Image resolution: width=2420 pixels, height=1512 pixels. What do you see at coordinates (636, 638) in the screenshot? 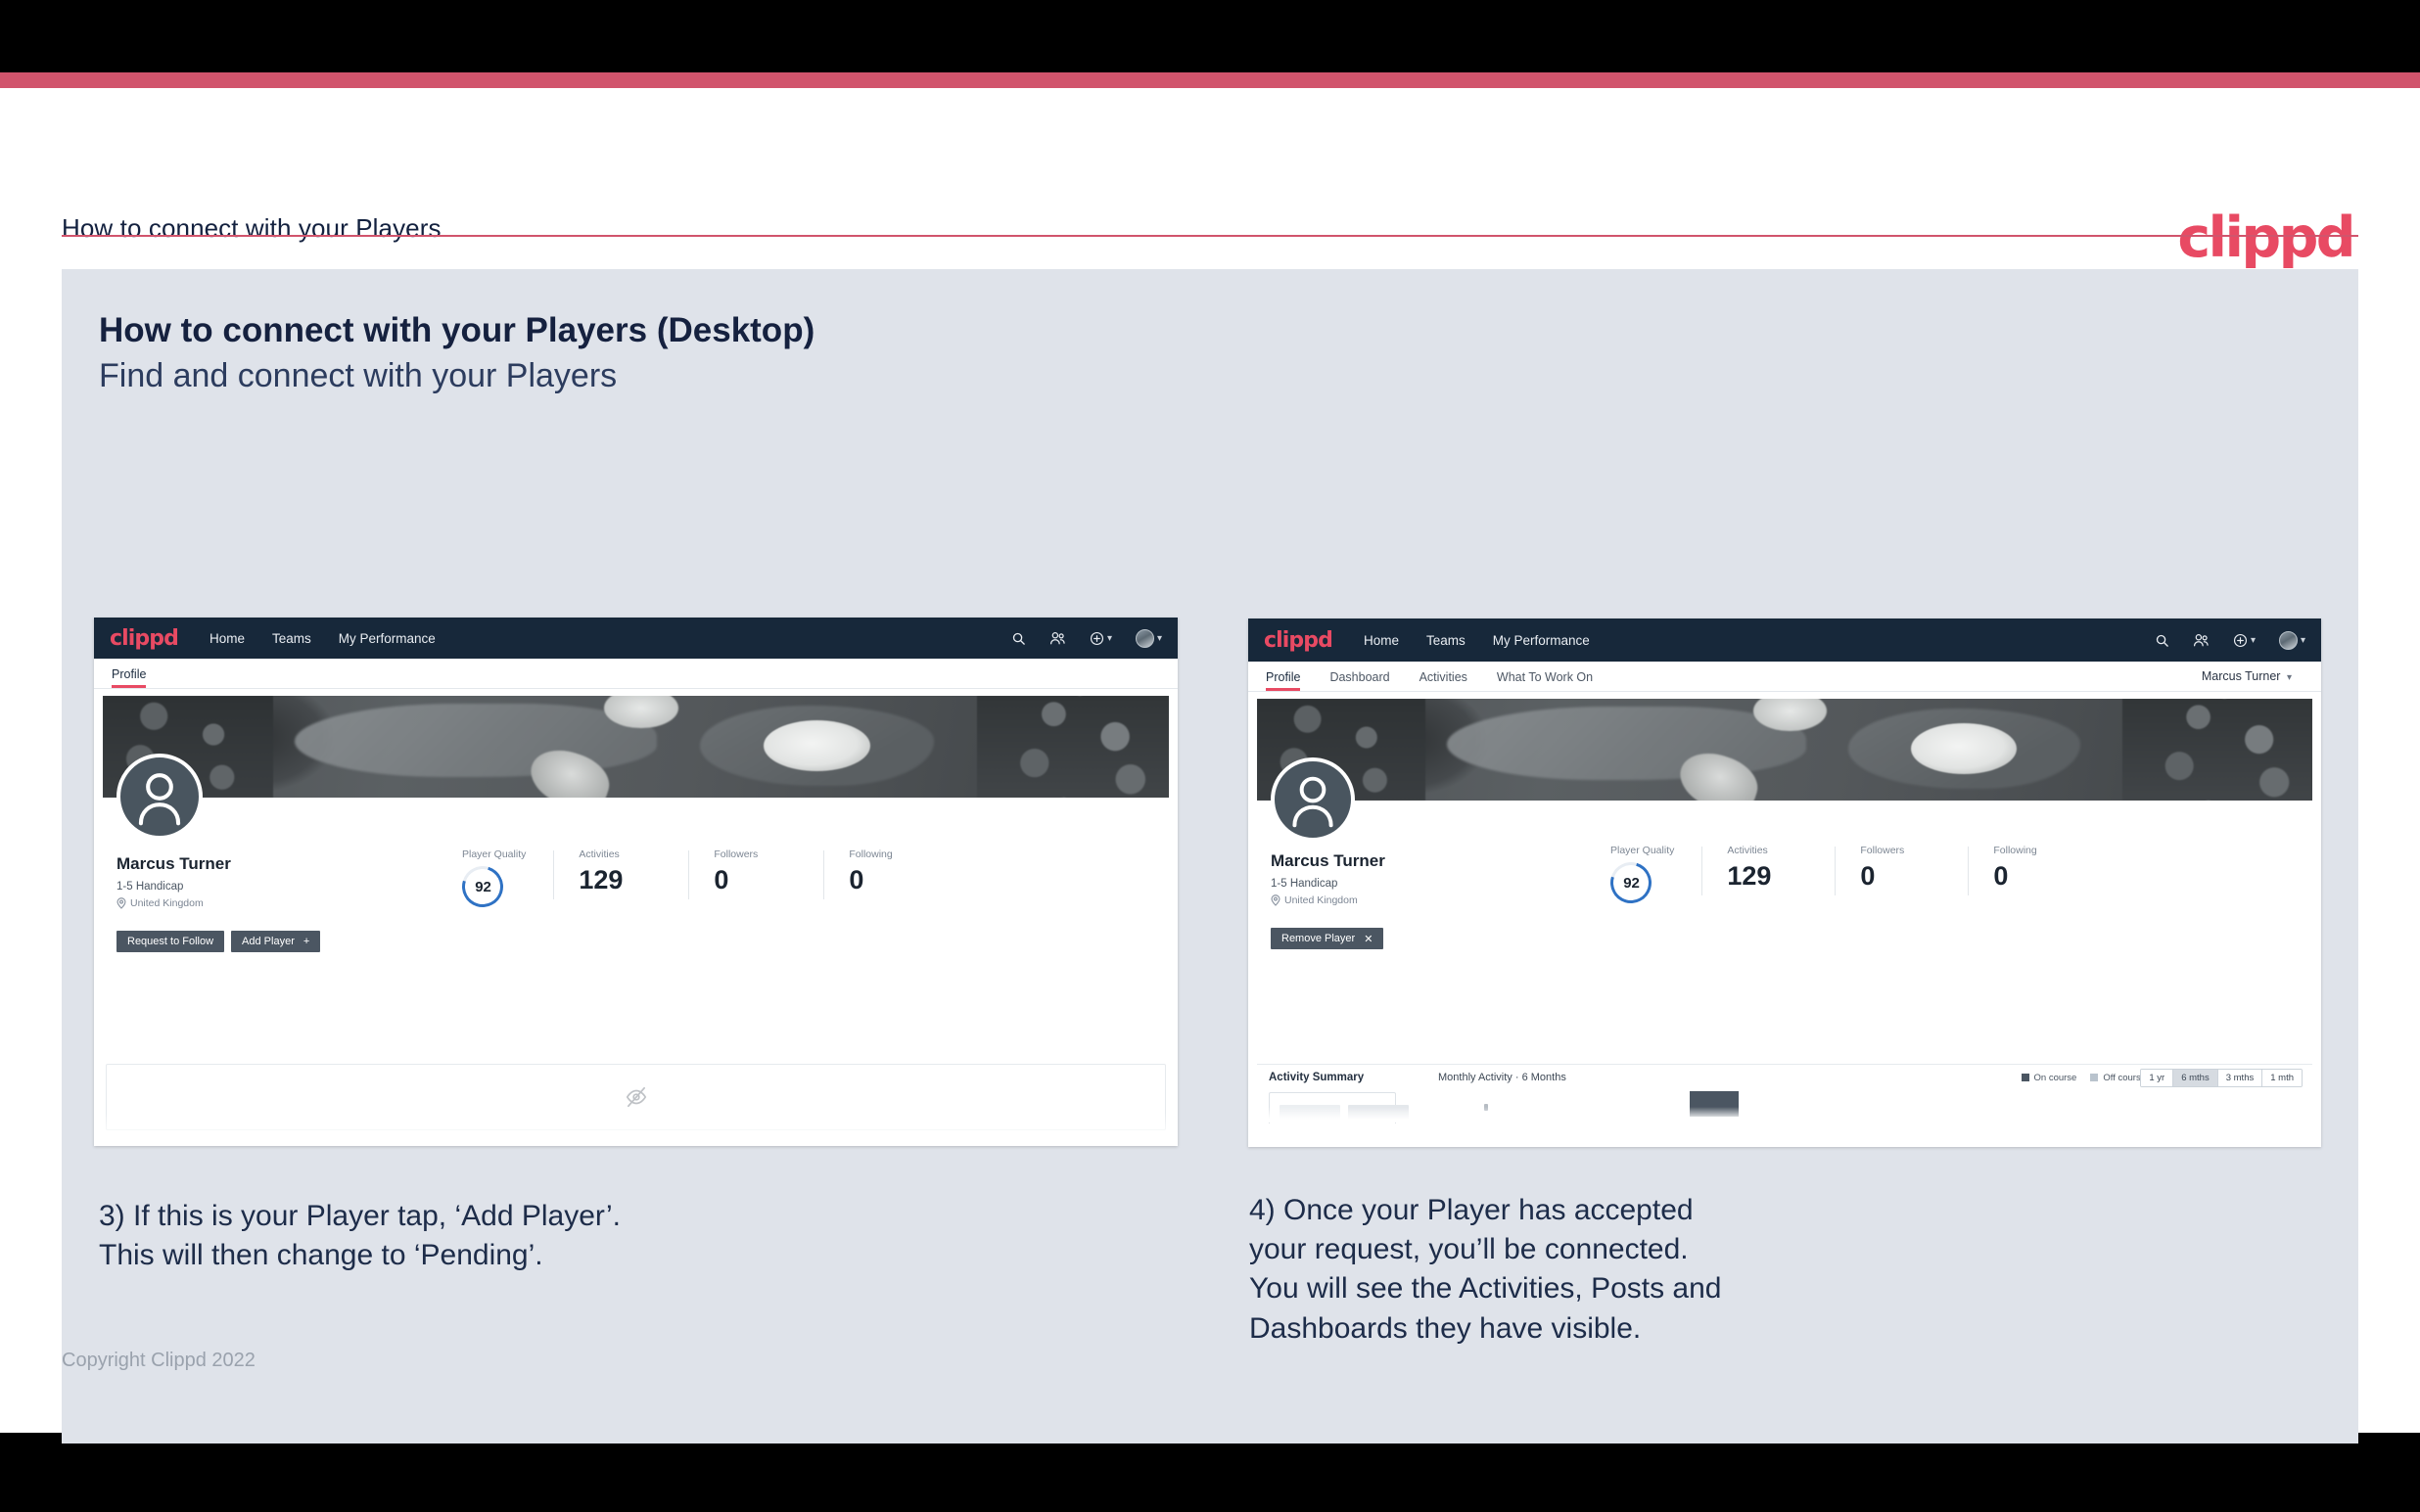
I see `app-navbar-left: clippd Home Teams My Performance ▾ ▾` at bounding box center [636, 638].